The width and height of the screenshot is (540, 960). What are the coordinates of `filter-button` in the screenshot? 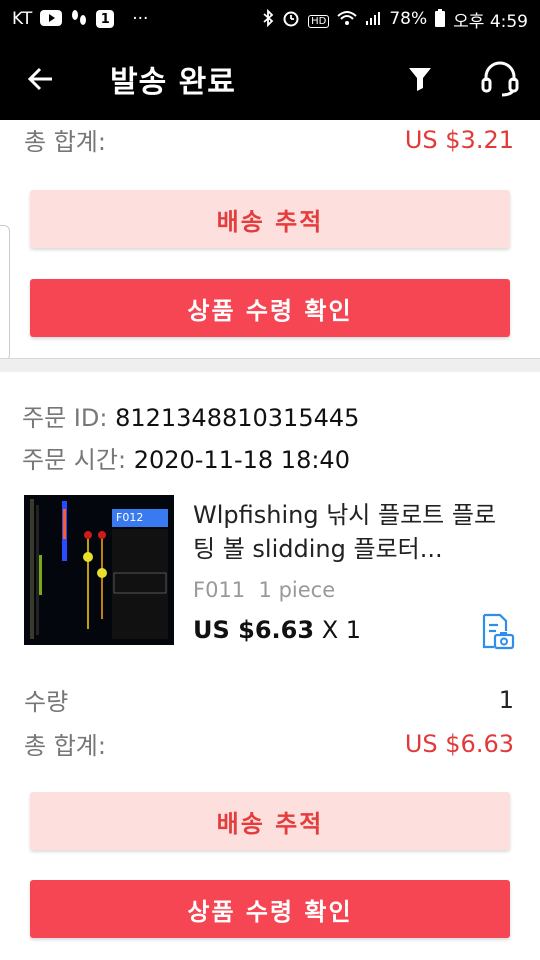 It's located at (420, 79).